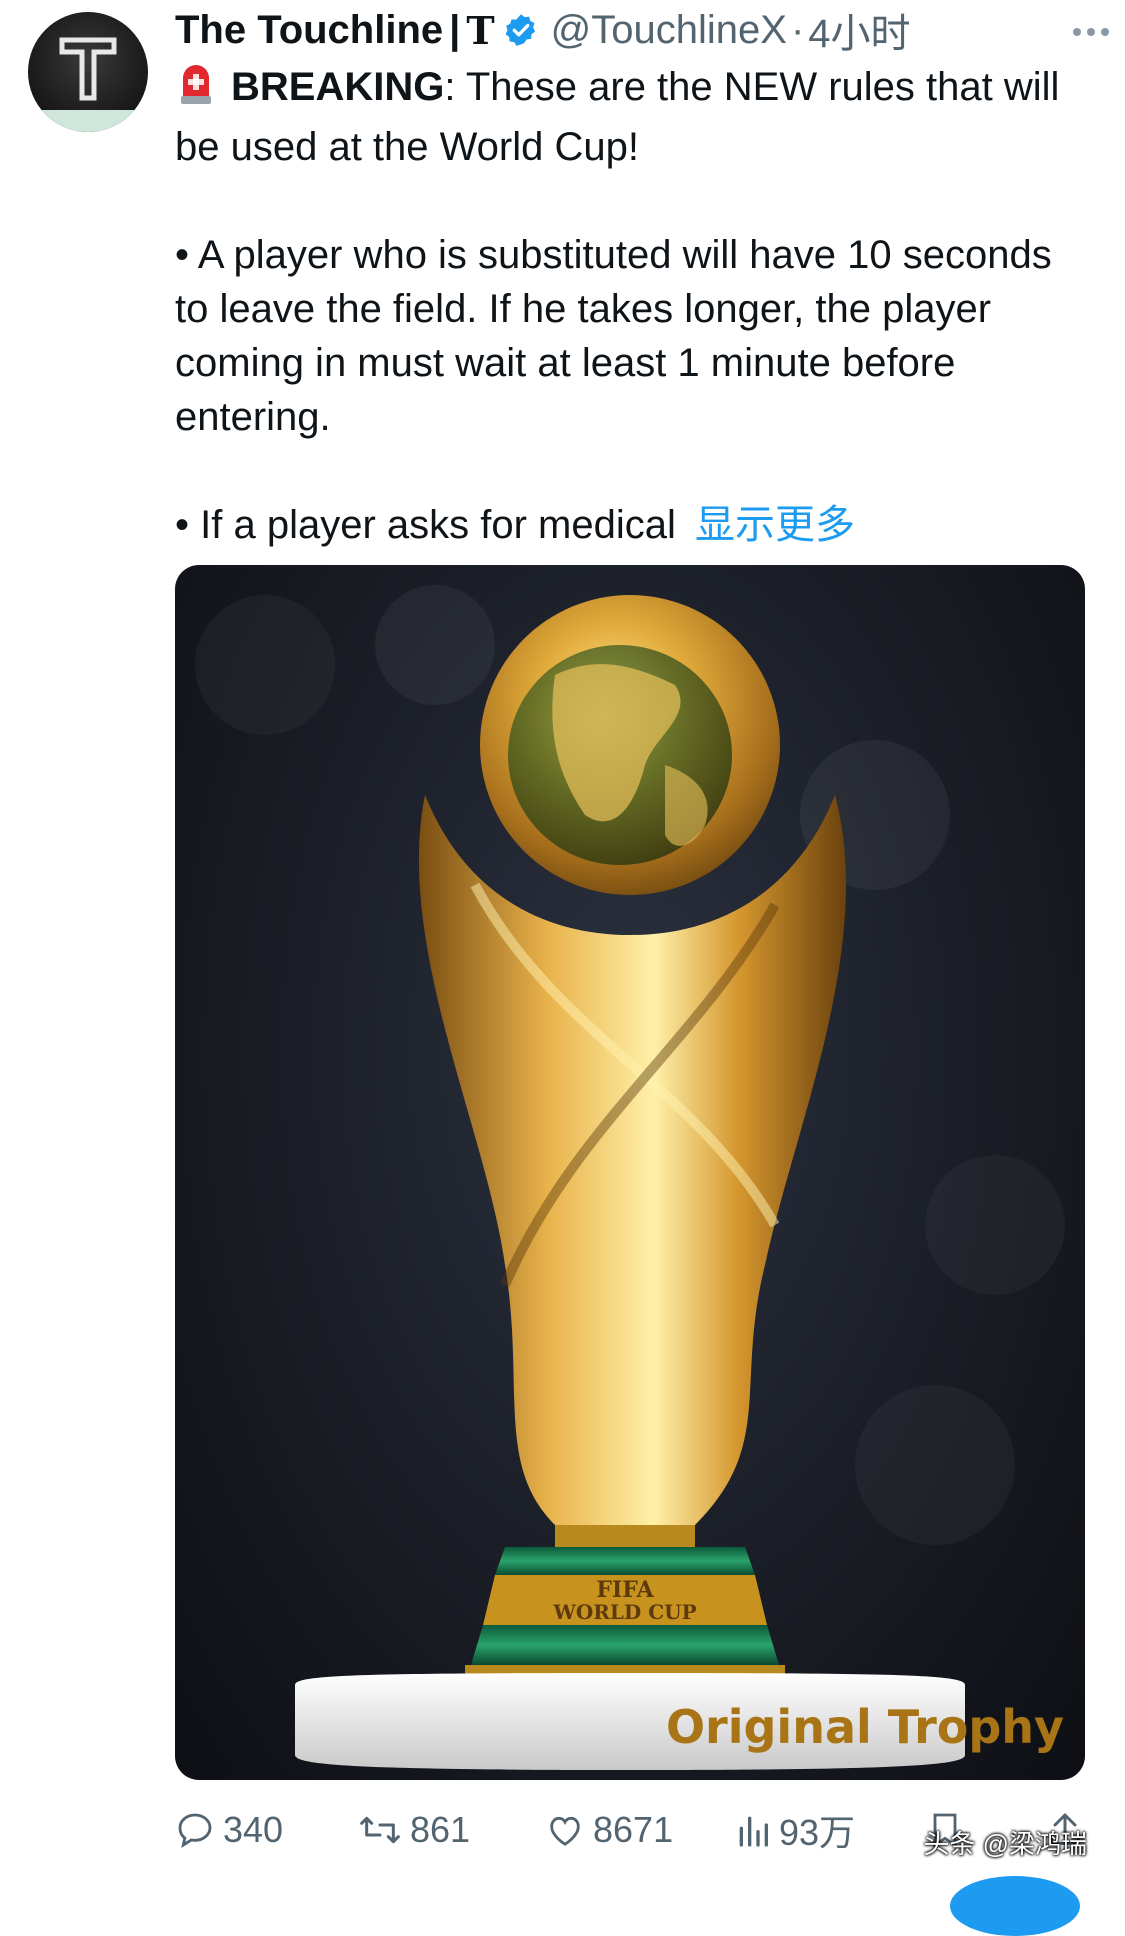 Image resolution: width=1125 pixels, height=1936 pixels. What do you see at coordinates (338, 87) in the screenshot?
I see `breaking-label: BREAKING` at bounding box center [338, 87].